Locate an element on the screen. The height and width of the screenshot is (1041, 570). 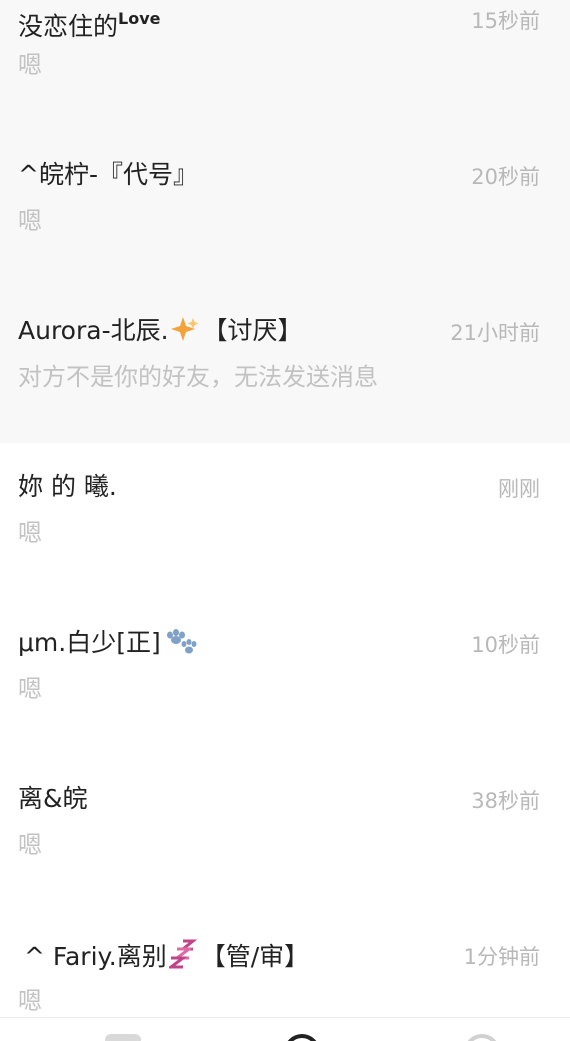
name-superscript: Love is located at coordinates (139, 18).